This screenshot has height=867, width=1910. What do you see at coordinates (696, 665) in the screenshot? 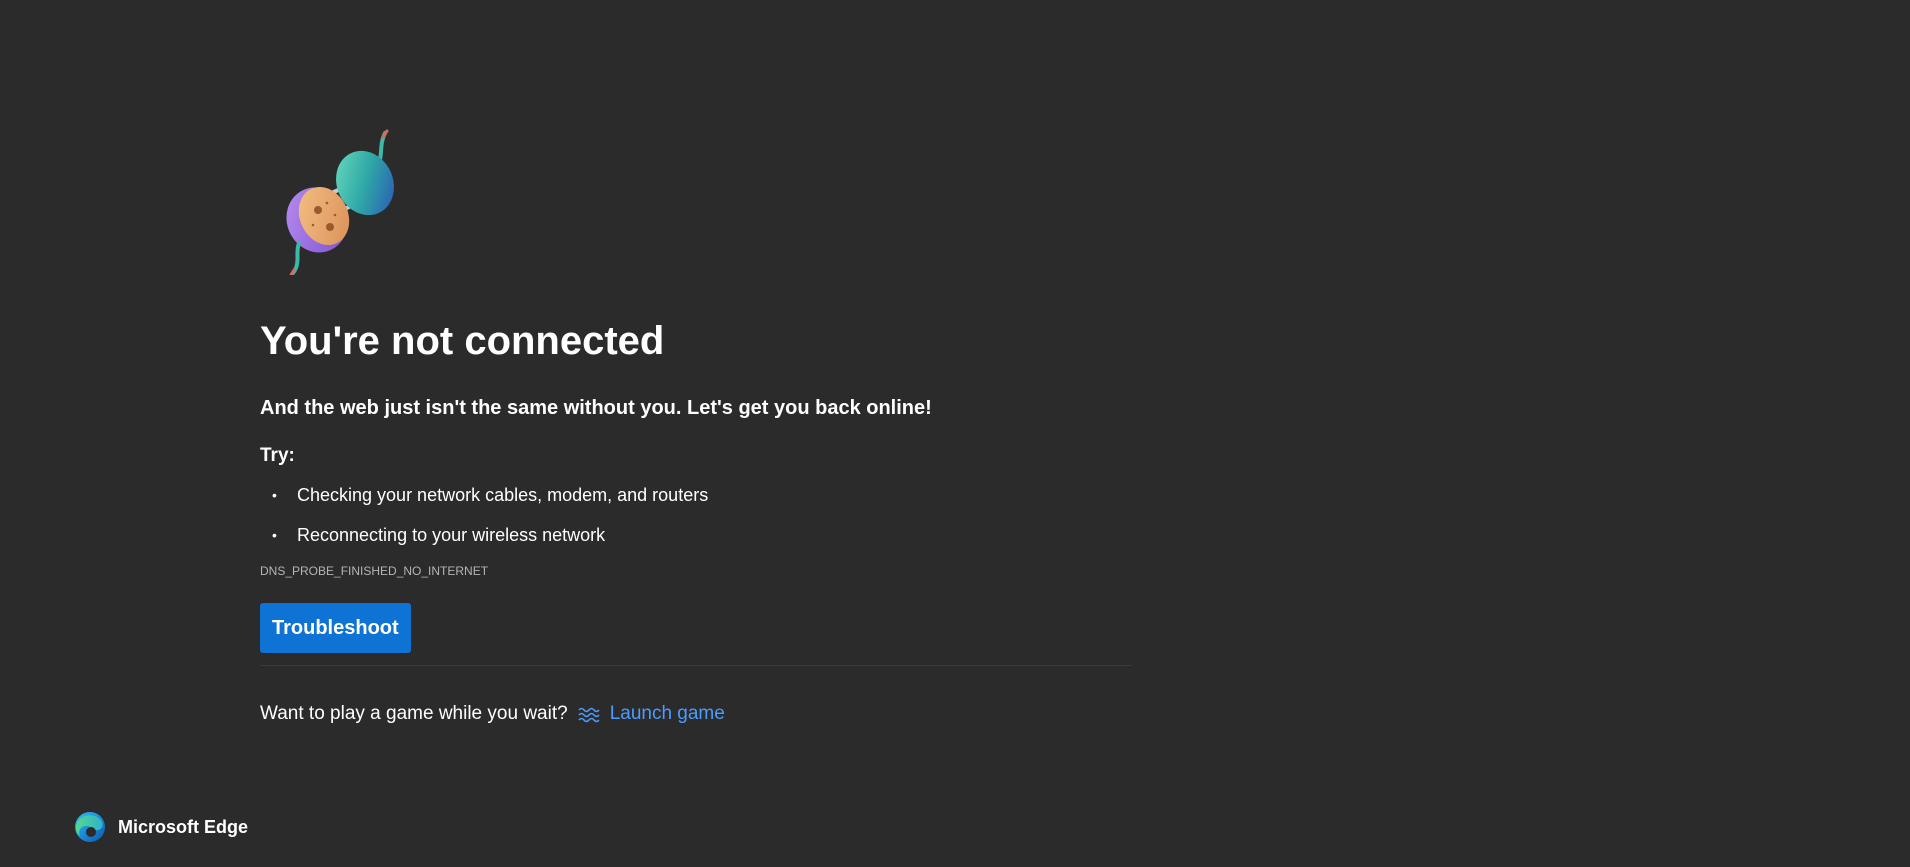
I see `divider` at bounding box center [696, 665].